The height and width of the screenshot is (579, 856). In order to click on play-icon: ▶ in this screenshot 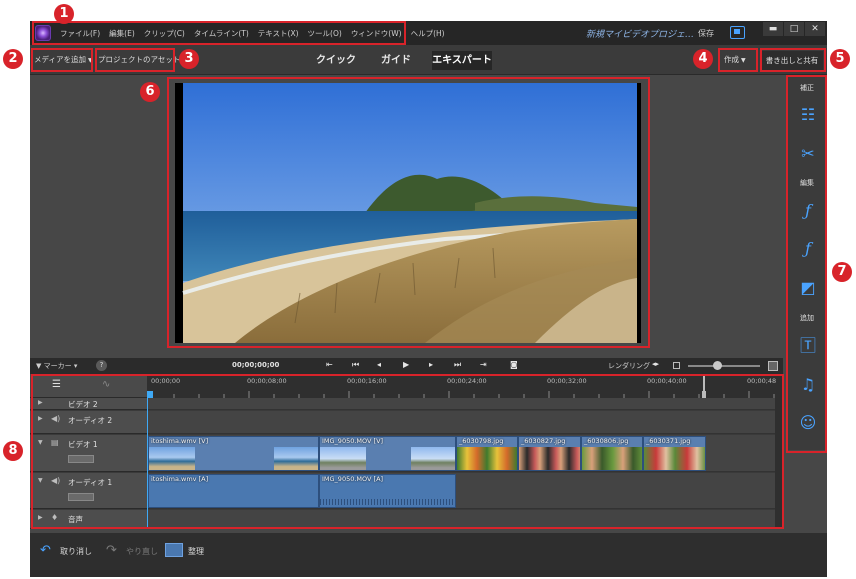, I will do `click(406, 364)`.